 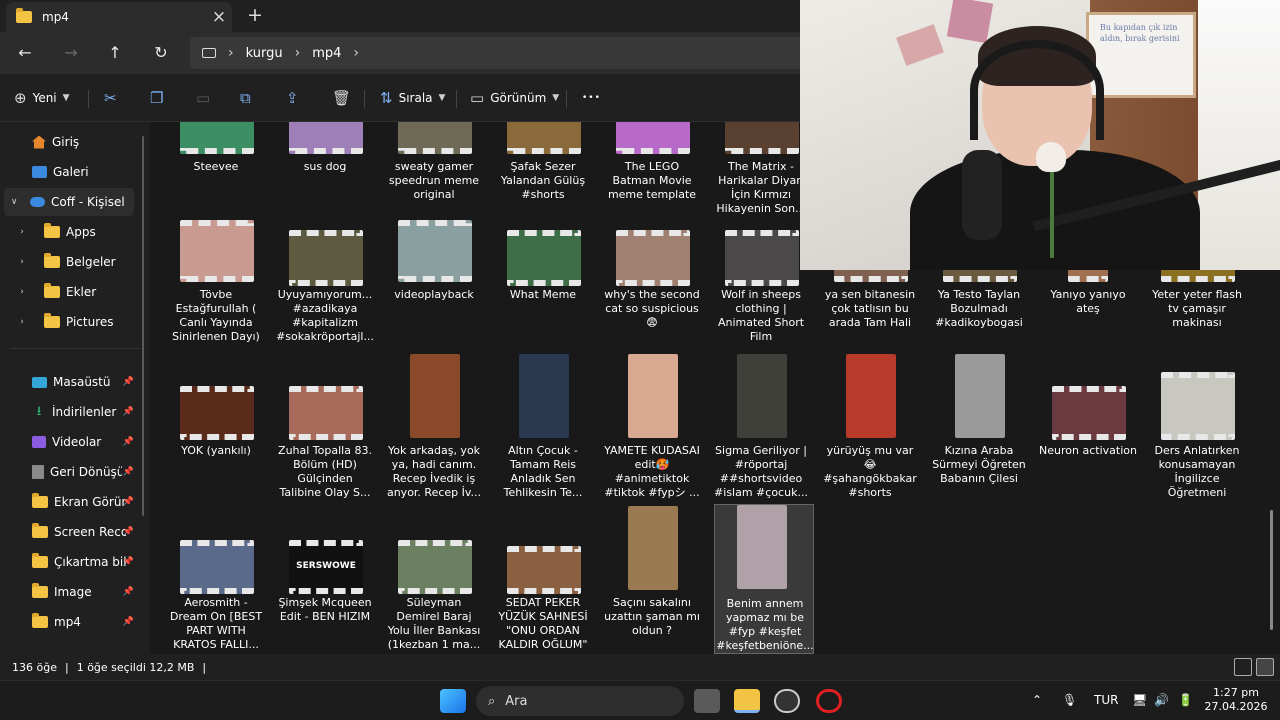 What do you see at coordinates (73, 532) in the screenshot?
I see `sidebar-item-screen-recordings: Screen Record 📌` at bounding box center [73, 532].